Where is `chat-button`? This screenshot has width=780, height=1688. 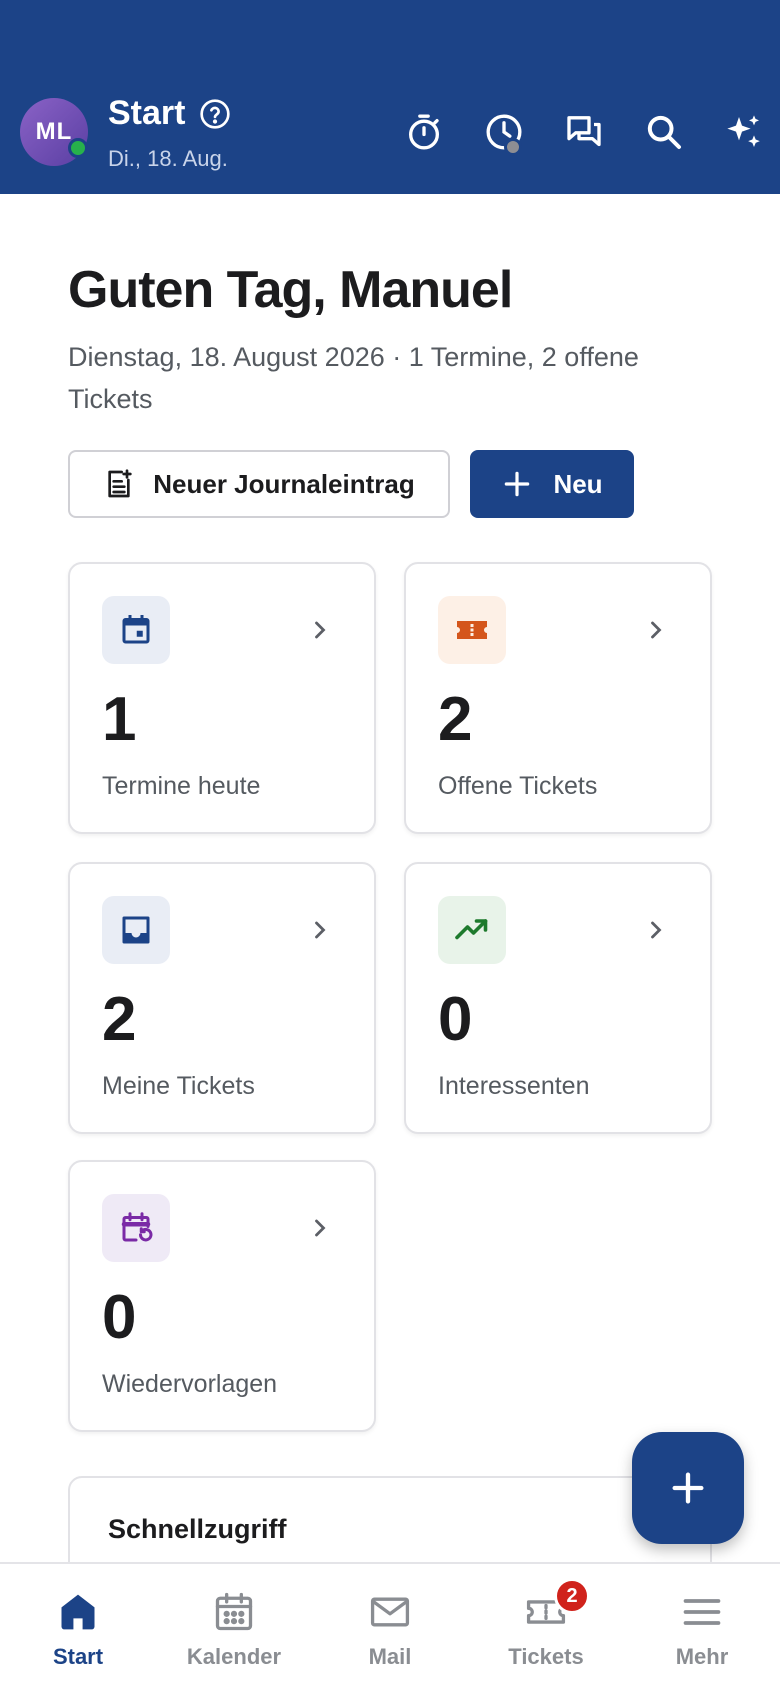
chat-button is located at coordinates (584, 132).